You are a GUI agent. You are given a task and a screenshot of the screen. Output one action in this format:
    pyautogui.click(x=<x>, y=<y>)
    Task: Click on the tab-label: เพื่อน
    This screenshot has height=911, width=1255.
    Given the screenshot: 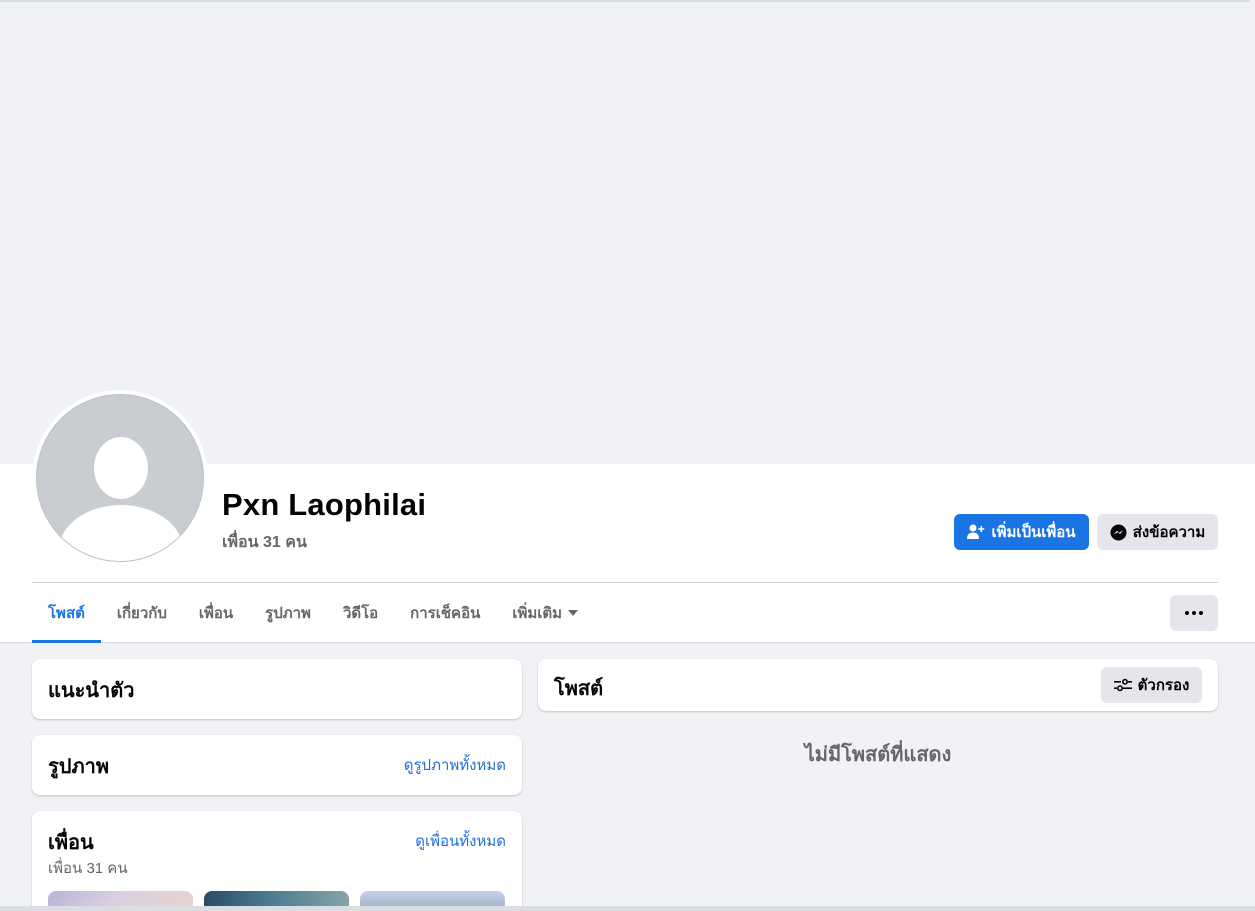 What is the action you would take?
    pyautogui.click(x=216, y=613)
    